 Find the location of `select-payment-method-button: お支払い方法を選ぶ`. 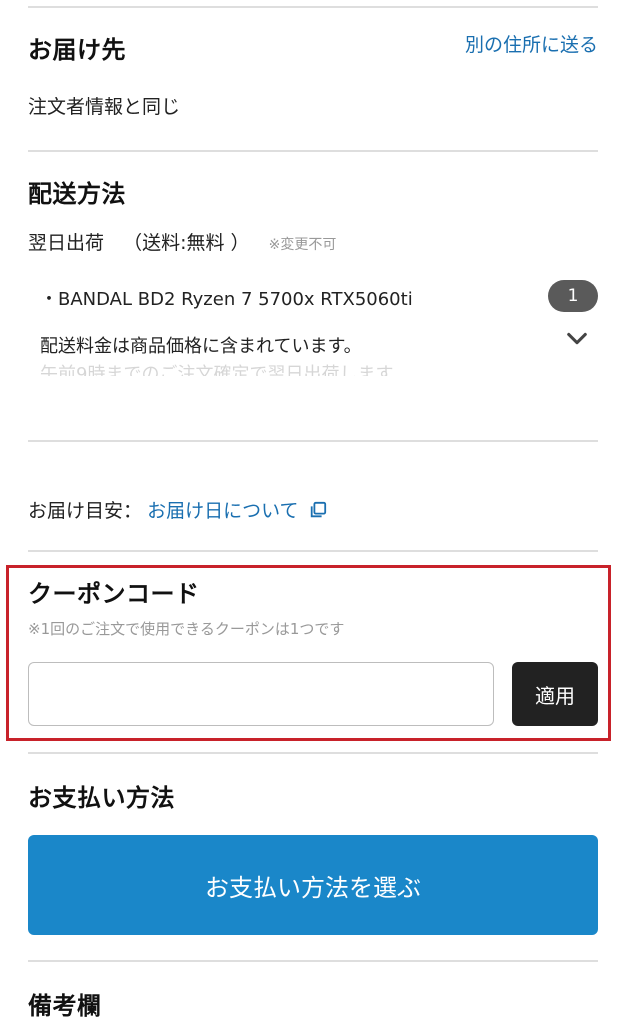

select-payment-method-button: お支払い方法を選ぶ is located at coordinates (313, 885).